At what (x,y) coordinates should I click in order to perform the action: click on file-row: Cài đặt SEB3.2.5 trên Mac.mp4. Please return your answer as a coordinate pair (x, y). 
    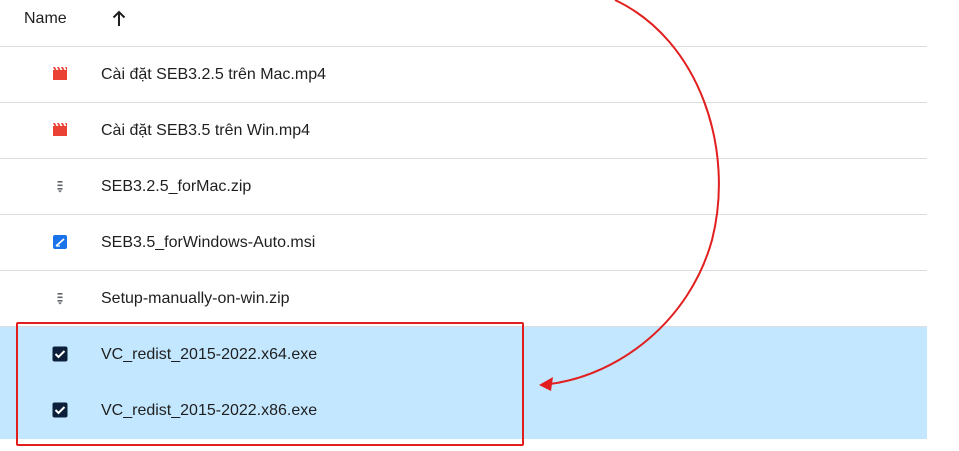
    Looking at the image, I should click on (463, 75).